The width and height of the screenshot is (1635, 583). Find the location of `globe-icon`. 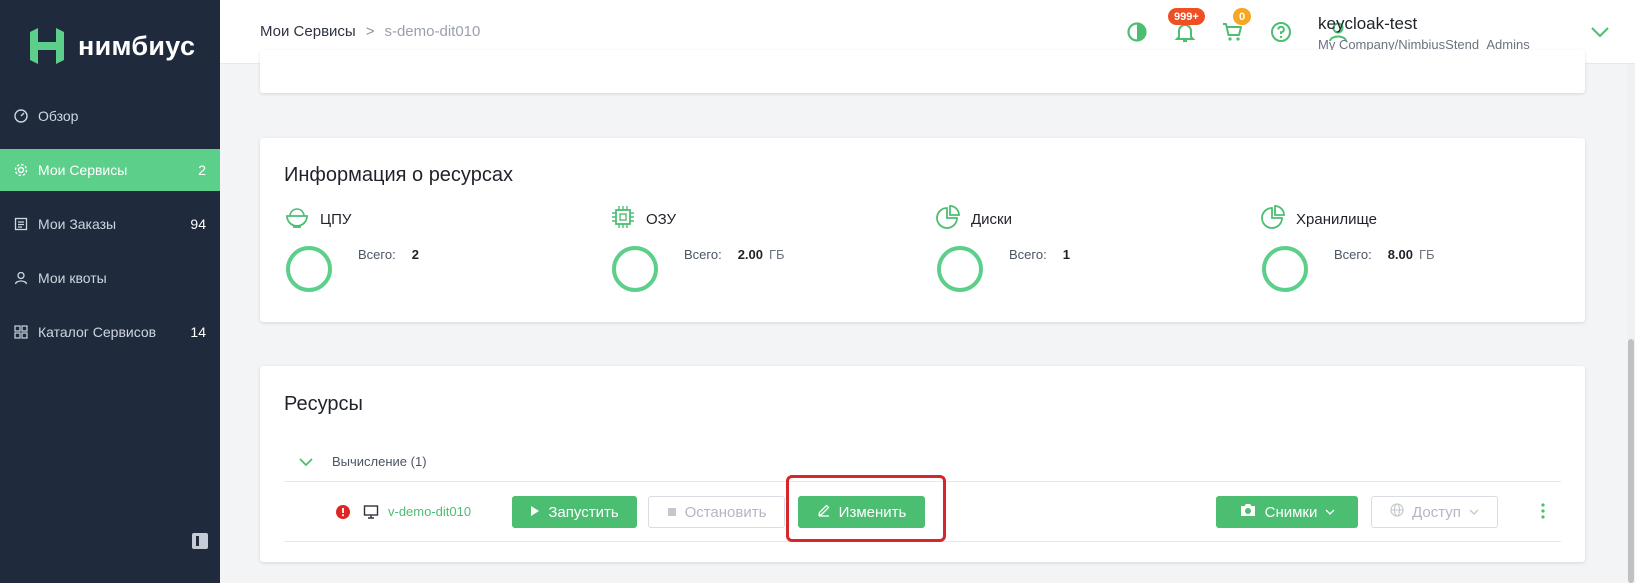

globe-icon is located at coordinates (1397, 512).